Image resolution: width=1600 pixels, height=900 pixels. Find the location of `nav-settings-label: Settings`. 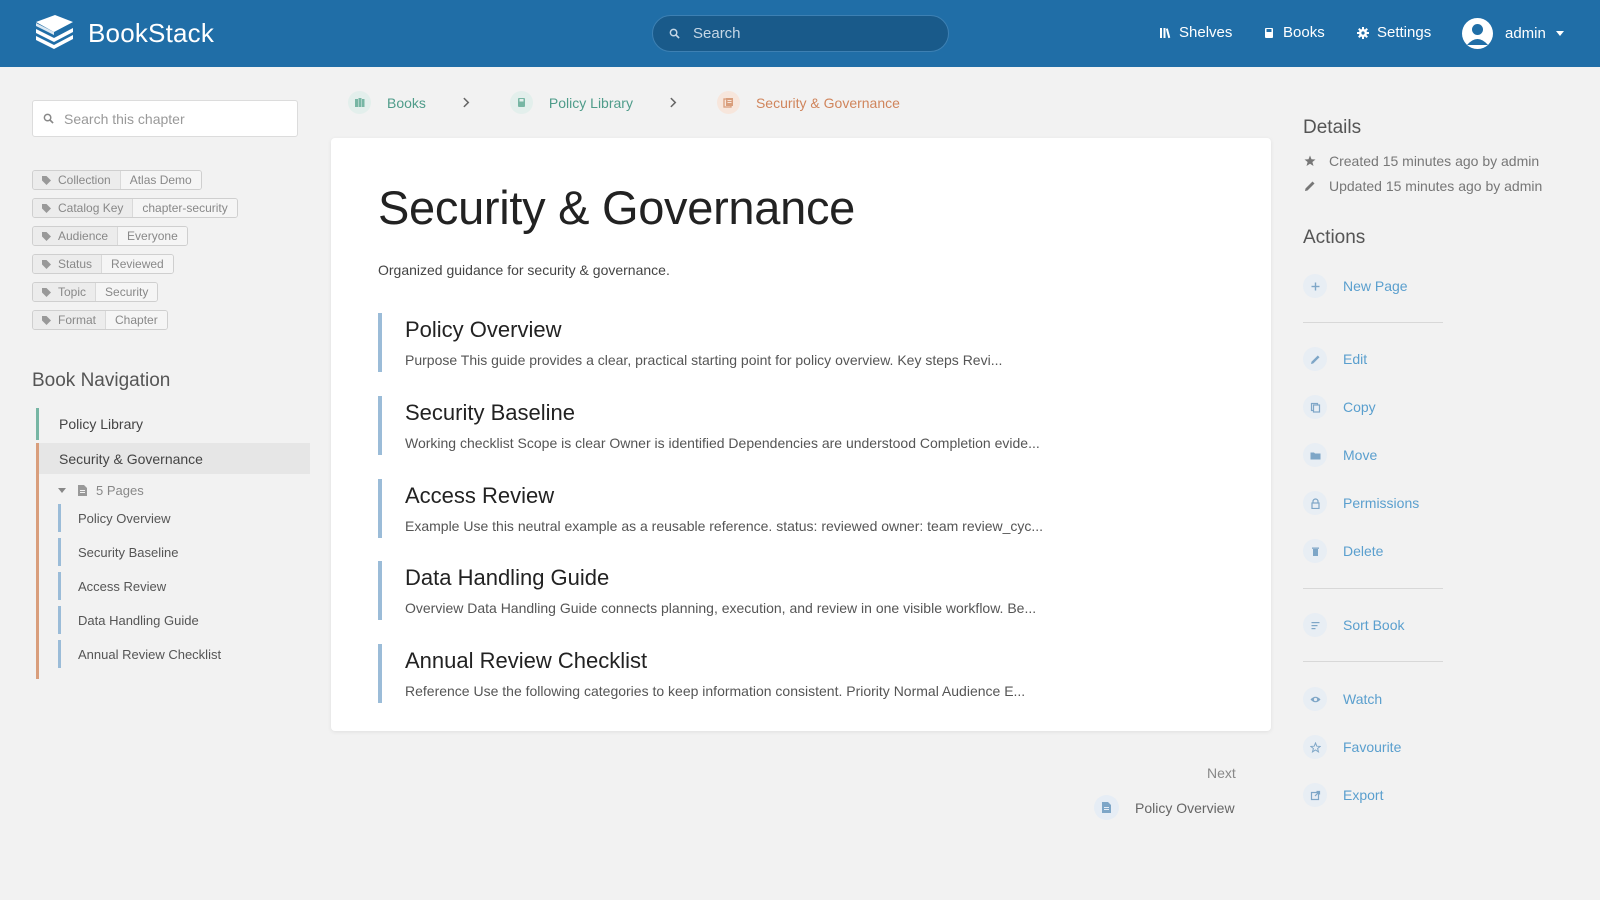

nav-settings-label: Settings is located at coordinates (1404, 32).